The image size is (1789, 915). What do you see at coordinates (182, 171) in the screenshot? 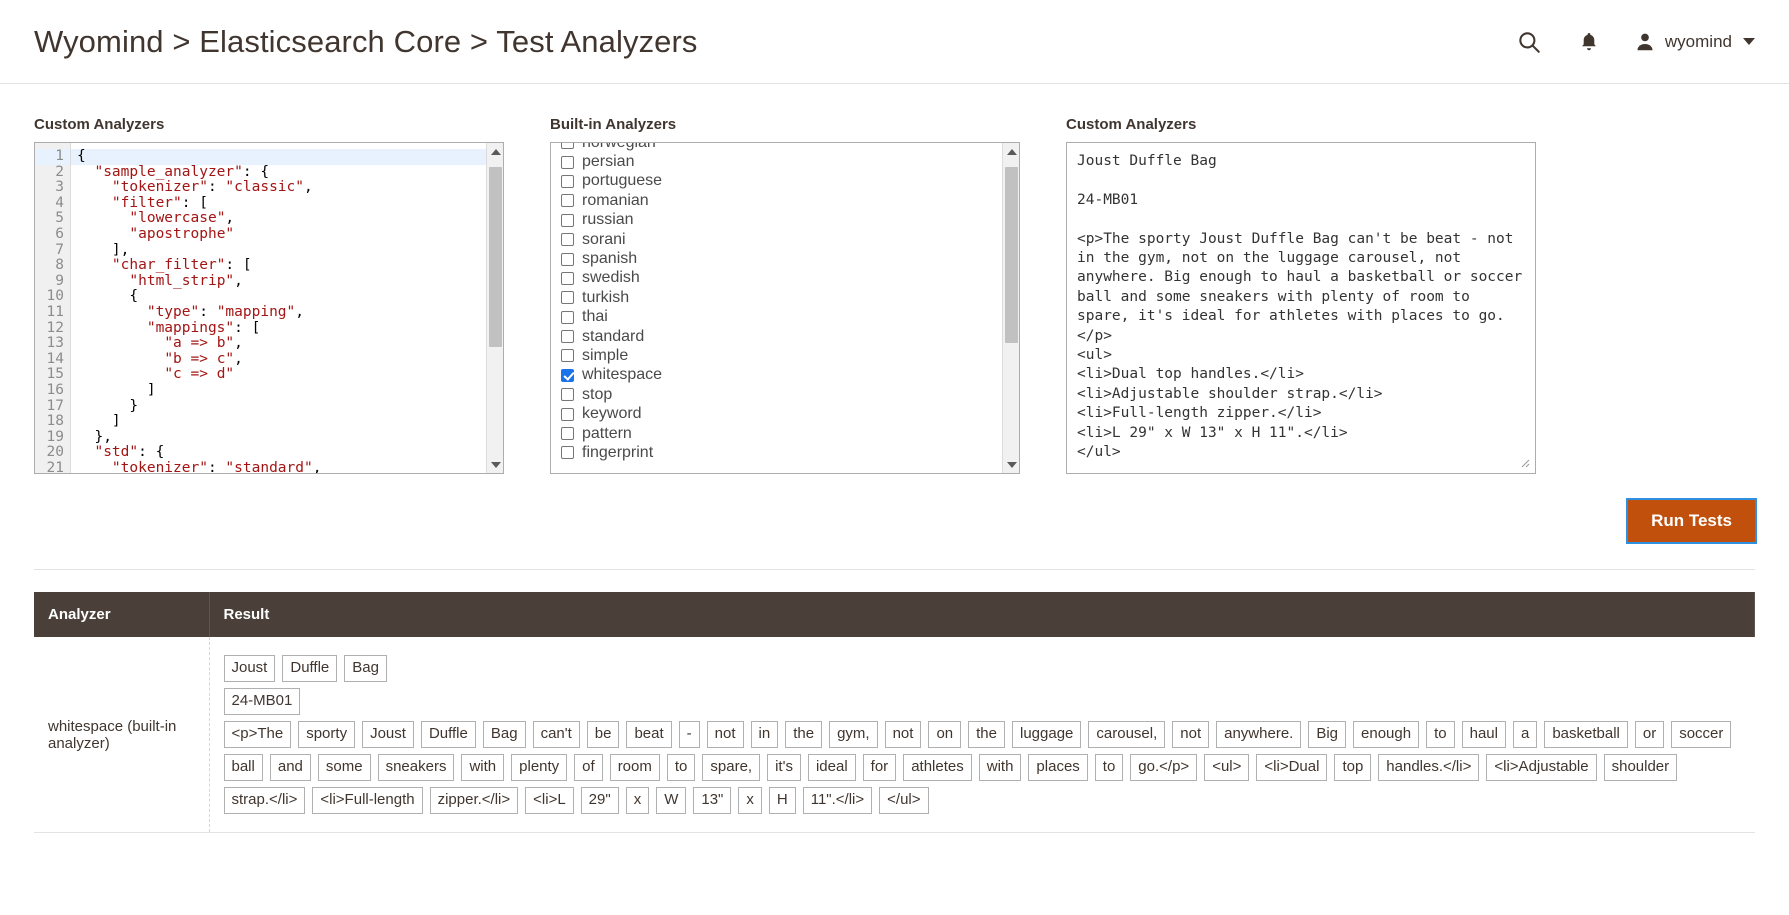
I see `code-line: "sample_analyzer": {` at bounding box center [182, 171].